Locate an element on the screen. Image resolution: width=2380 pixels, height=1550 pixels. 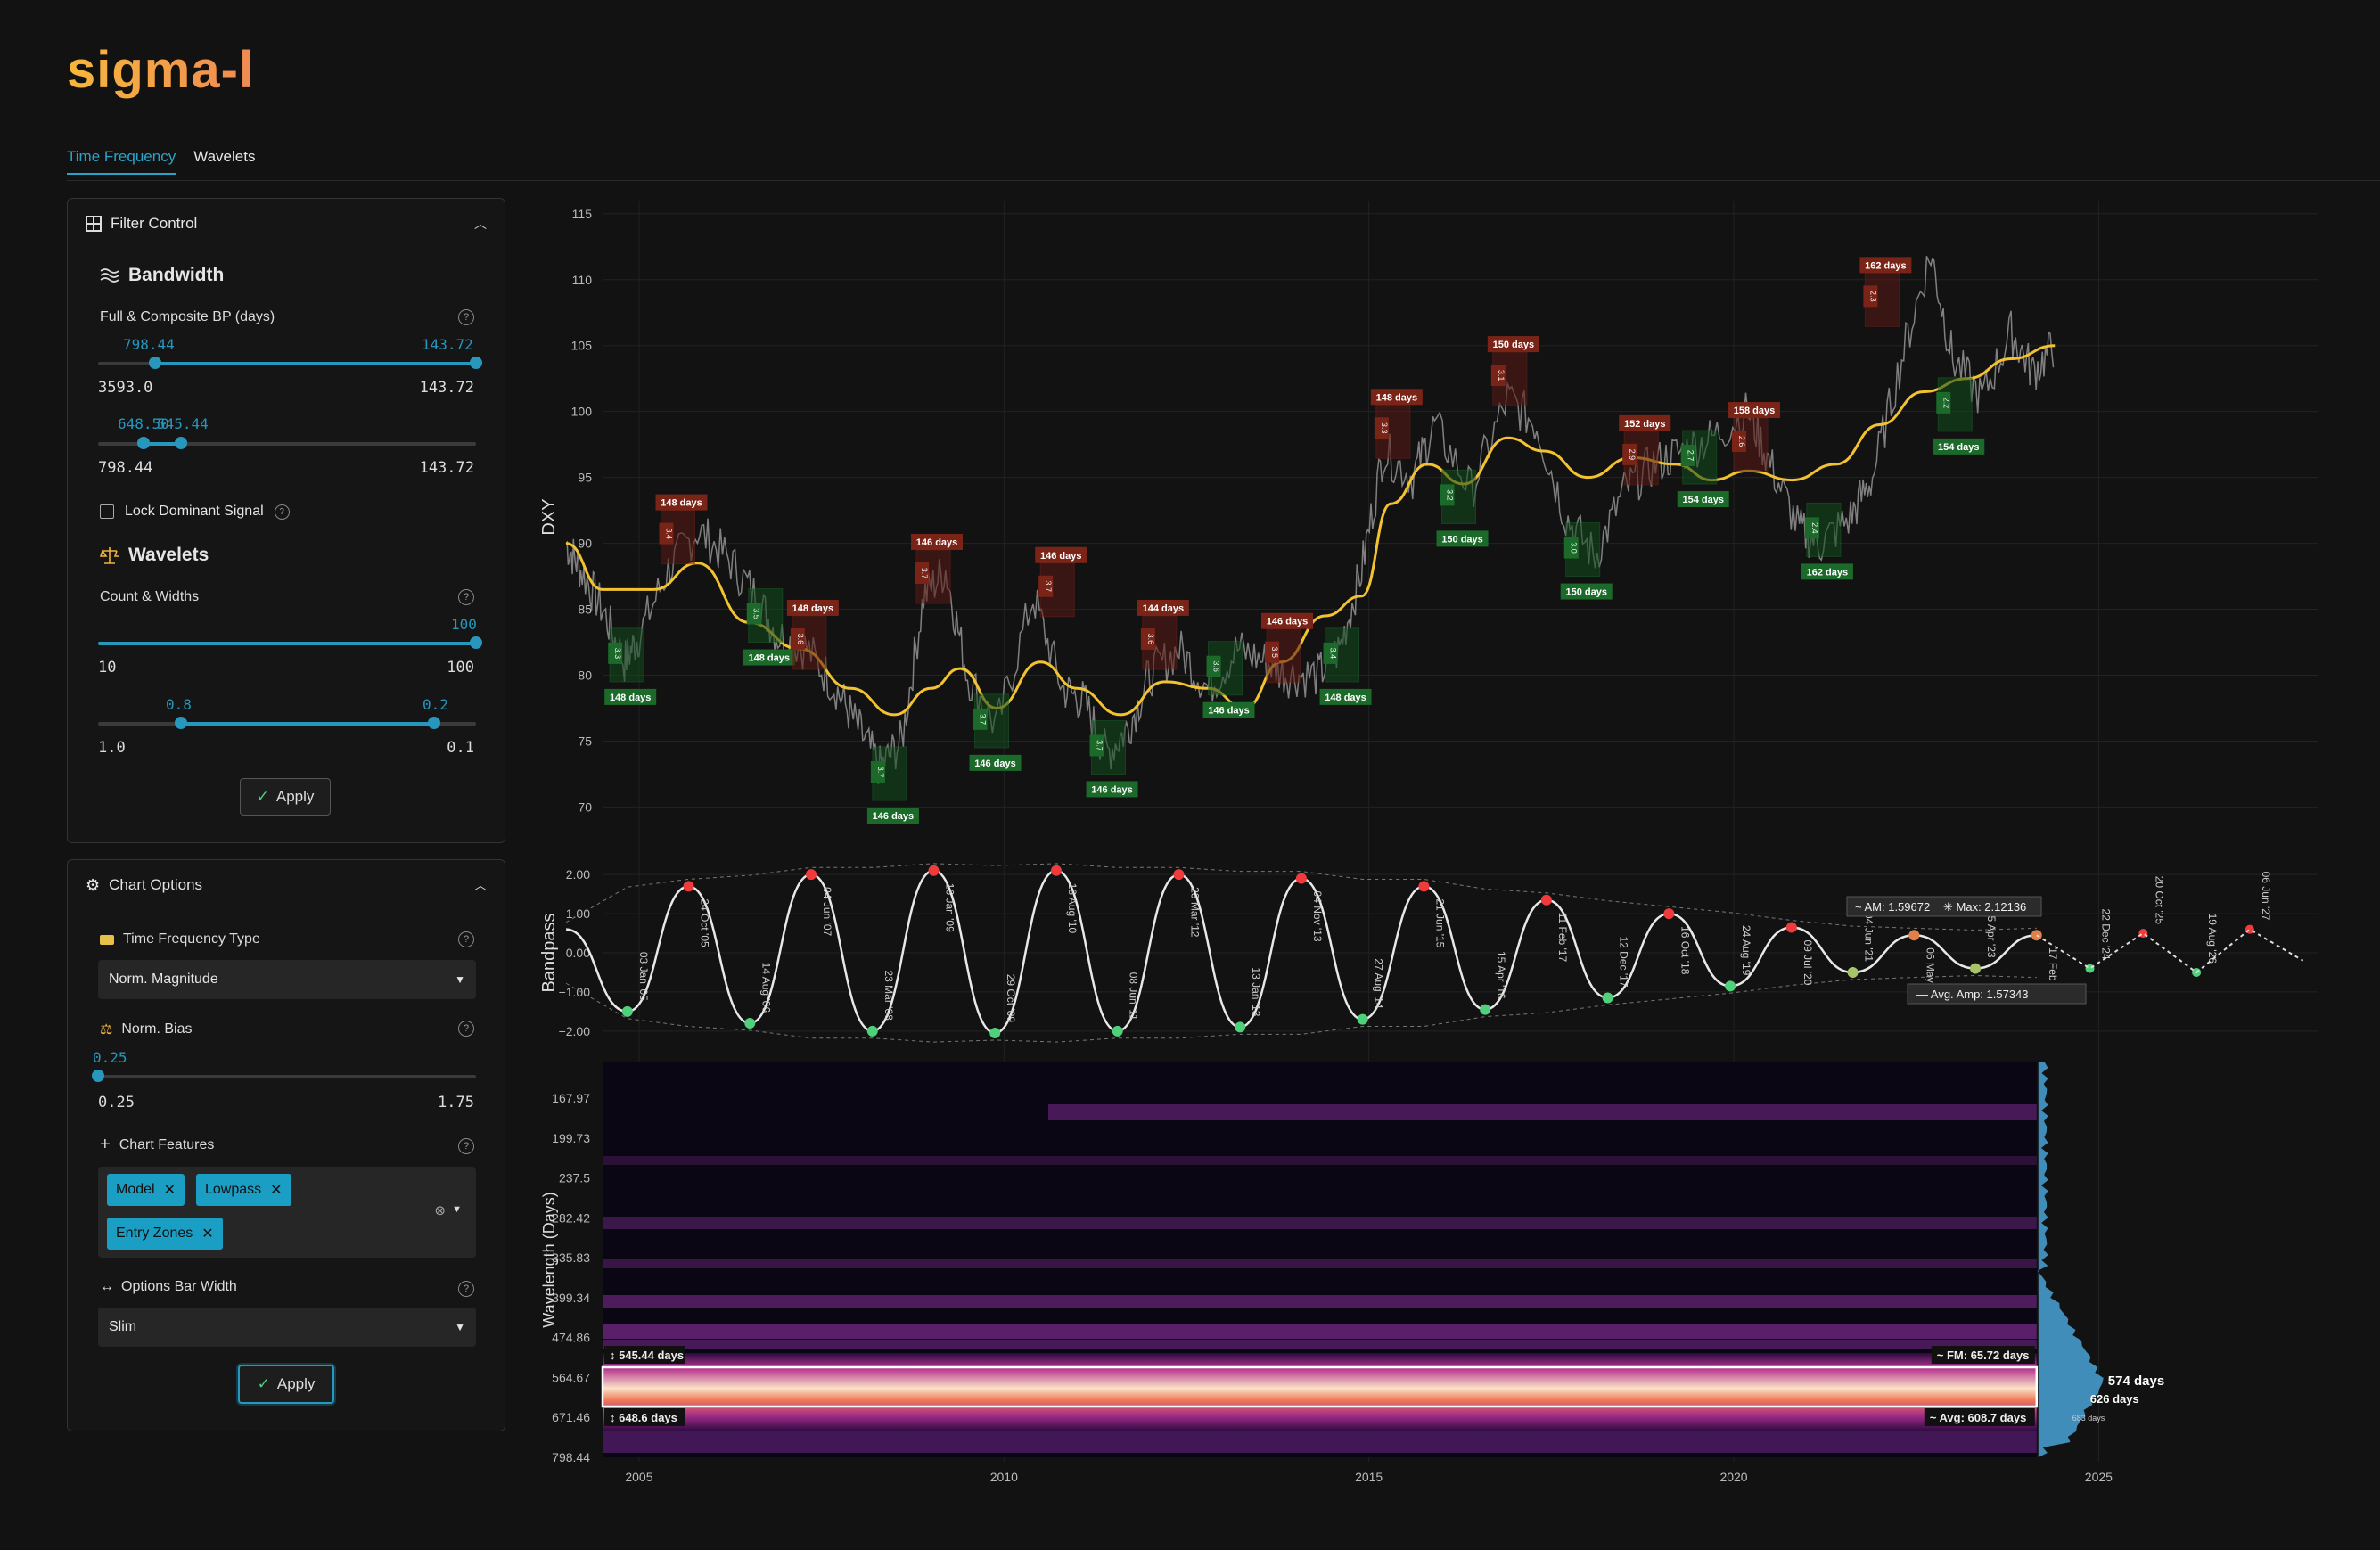
y-tick-label: 80 is located at coordinates (585, 675).